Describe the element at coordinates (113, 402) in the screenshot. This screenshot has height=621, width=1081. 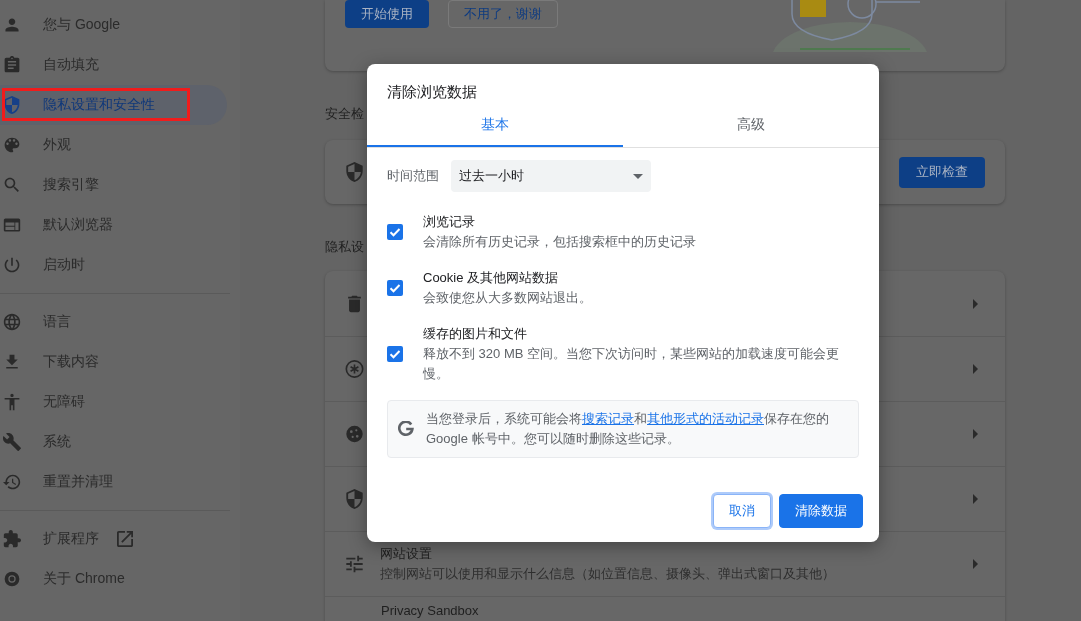
I see `sidebar-item: 无障碍` at that location.